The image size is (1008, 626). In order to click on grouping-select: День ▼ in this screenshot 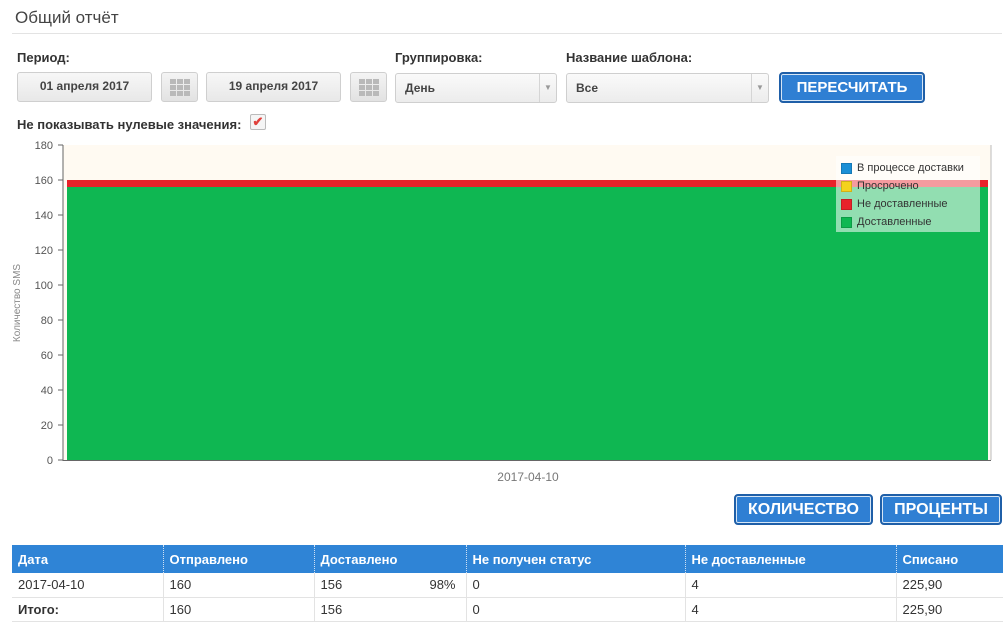, I will do `click(476, 88)`.